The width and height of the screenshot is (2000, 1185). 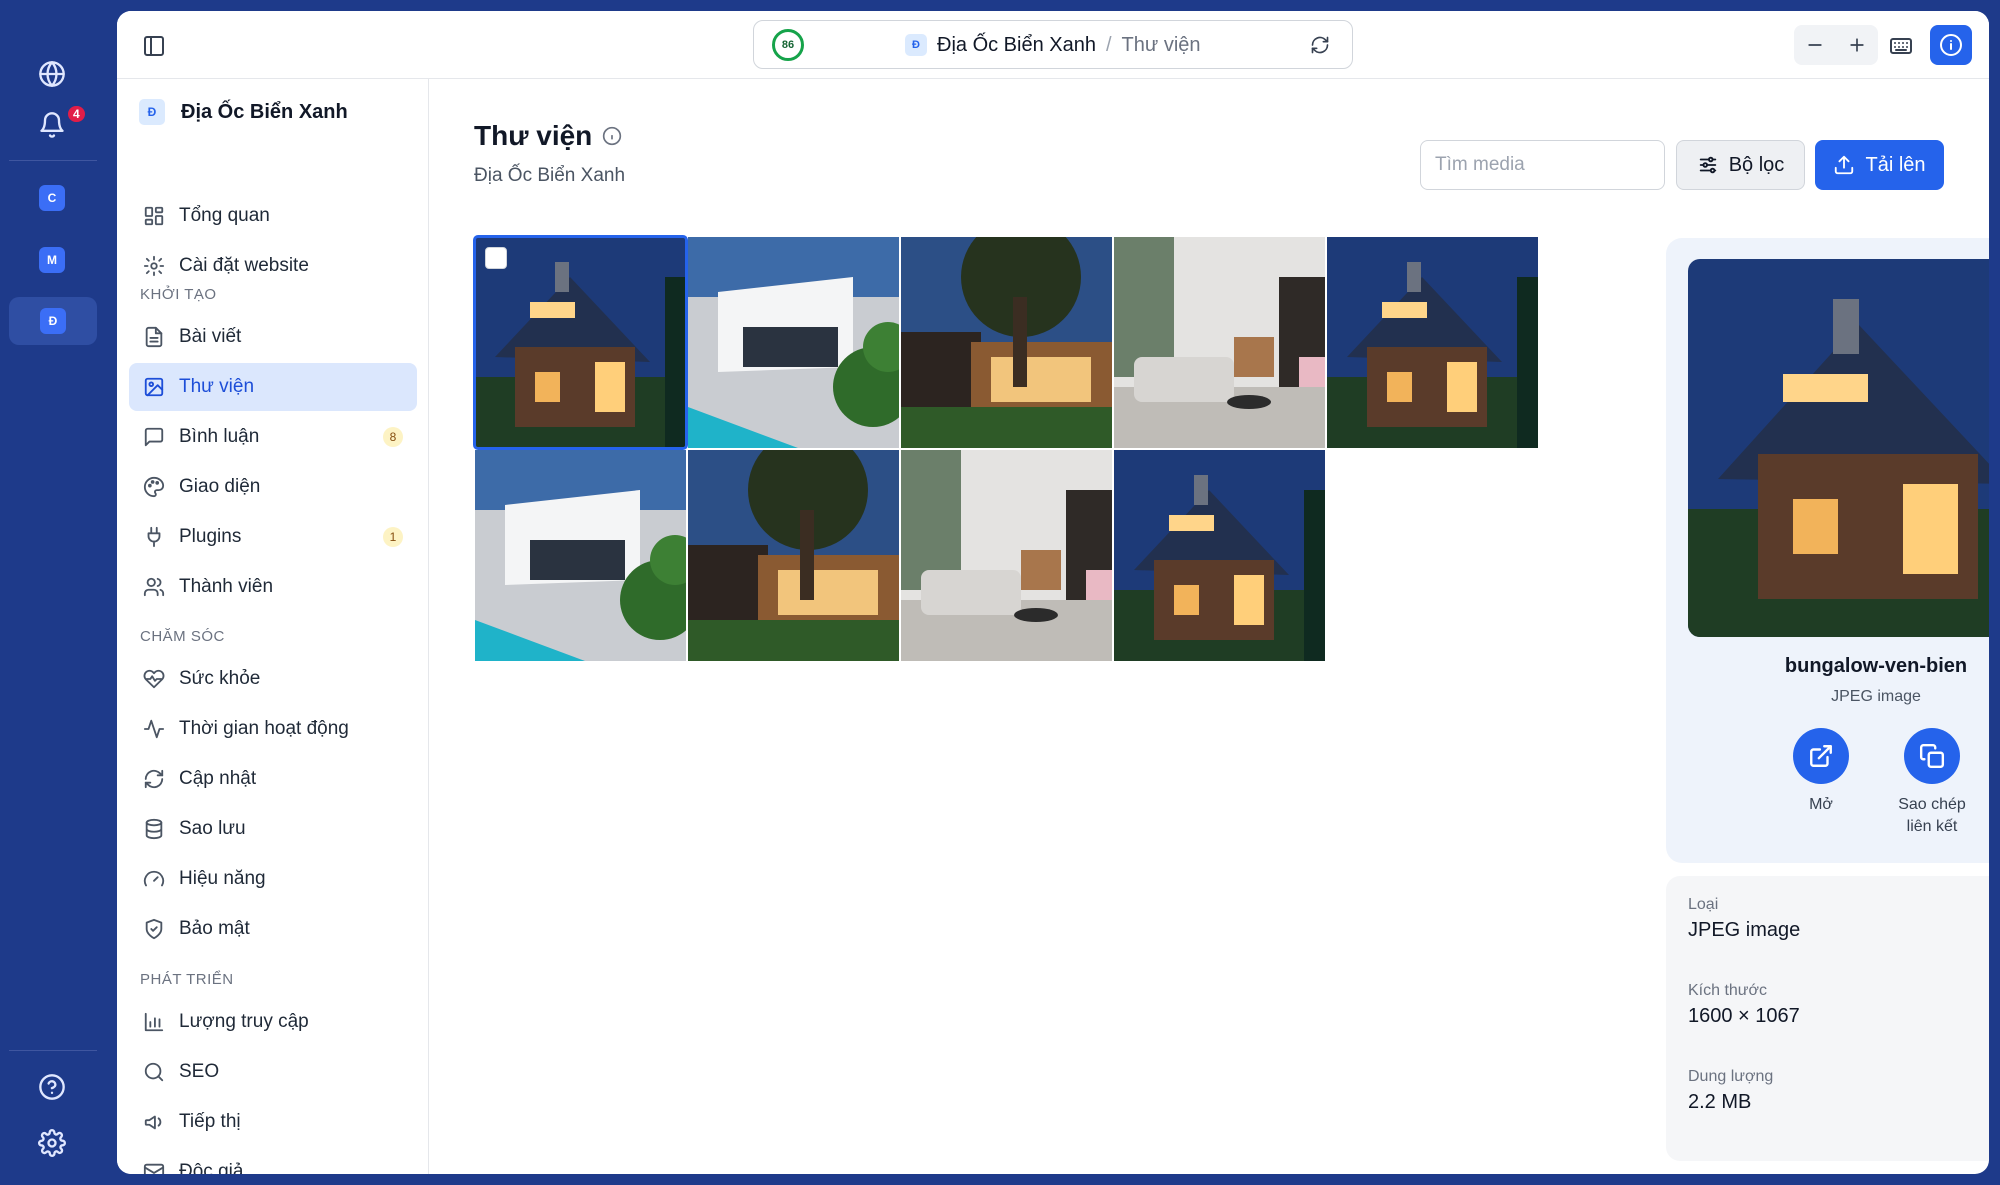 I want to click on zoom-controls, so click(x=1836, y=45).